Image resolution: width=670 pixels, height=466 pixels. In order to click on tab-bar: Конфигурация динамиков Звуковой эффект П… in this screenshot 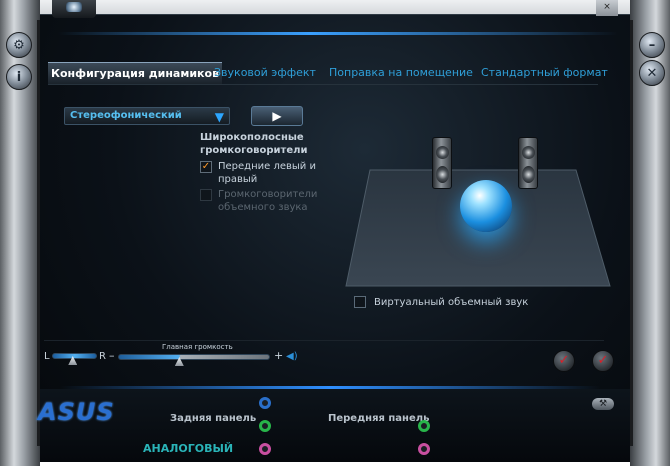, I will do `click(328, 73)`.